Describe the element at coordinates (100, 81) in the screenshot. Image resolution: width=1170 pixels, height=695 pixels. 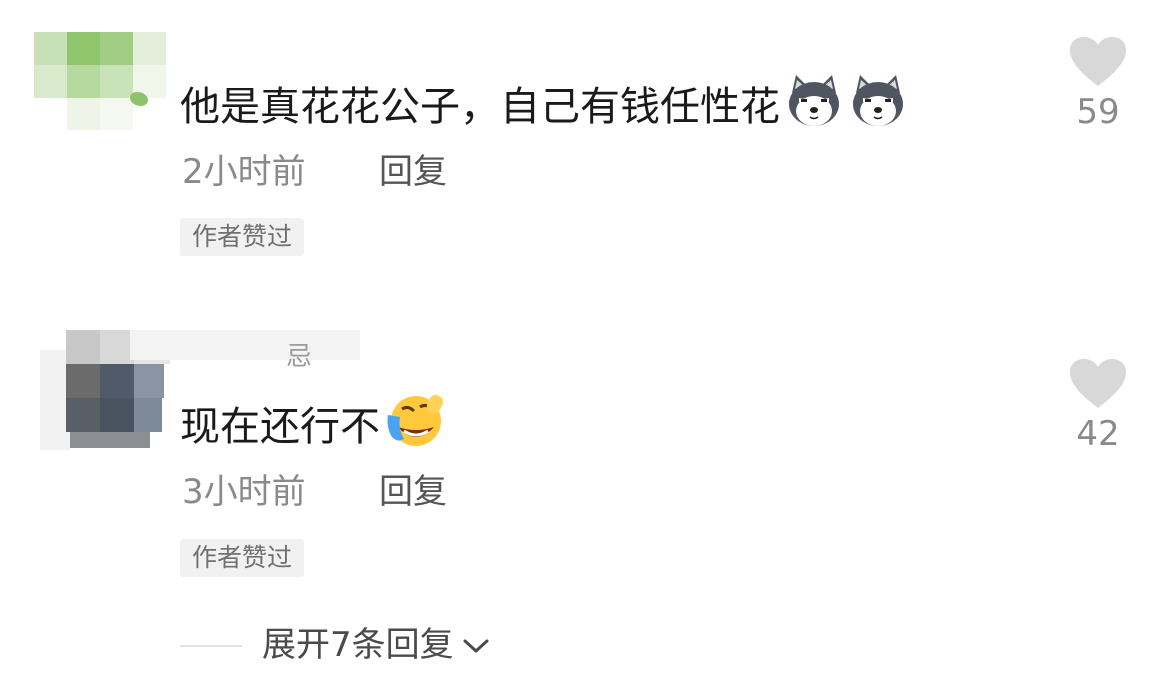
I see `avatar` at that location.